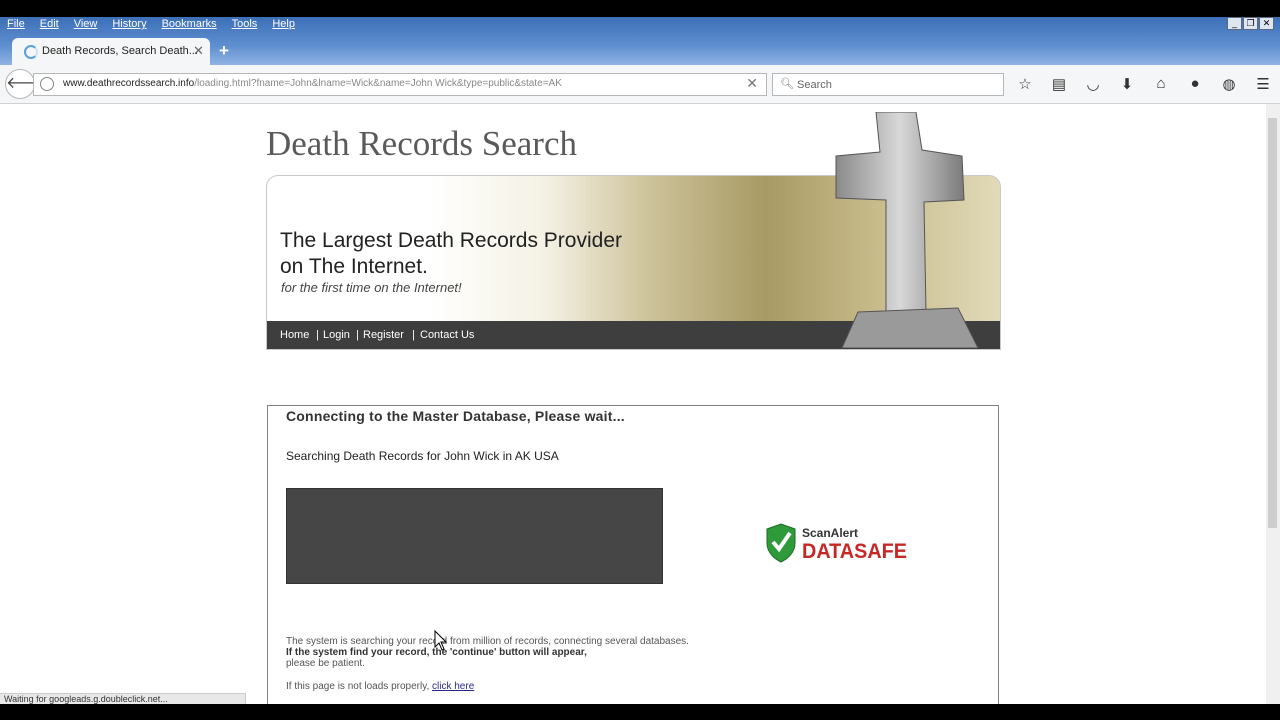  What do you see at coordinates (198, 51) in the screenshot?
I see `tab-close-icon: ✕` at bounding box center [198, 51].